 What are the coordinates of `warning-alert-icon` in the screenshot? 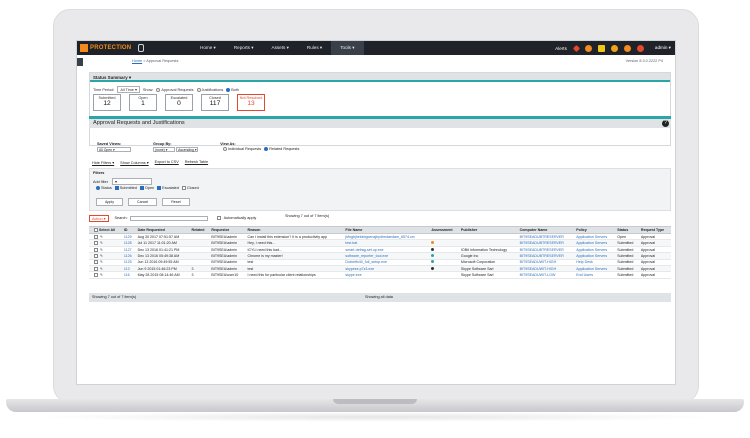 It's located at (588, 48).